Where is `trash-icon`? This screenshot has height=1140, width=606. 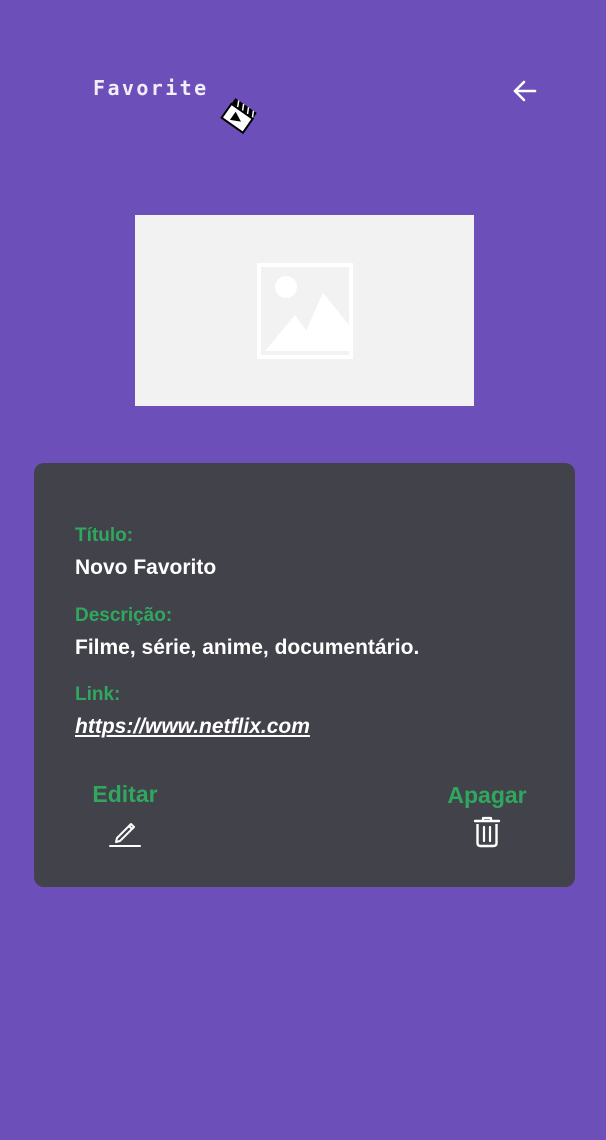
trash-icon is located at coordinates (487, 832).